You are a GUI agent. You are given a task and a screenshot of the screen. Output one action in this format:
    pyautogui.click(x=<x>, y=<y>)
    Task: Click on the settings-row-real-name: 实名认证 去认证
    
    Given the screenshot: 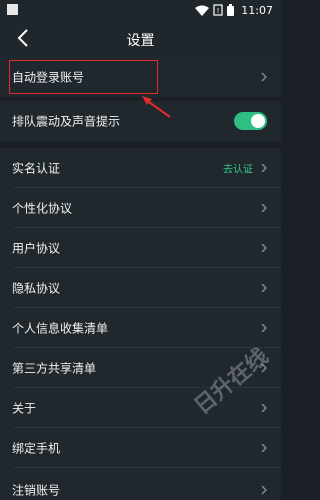 What is the action you would take?
    pyautogui.click(x=140, y=168)
    